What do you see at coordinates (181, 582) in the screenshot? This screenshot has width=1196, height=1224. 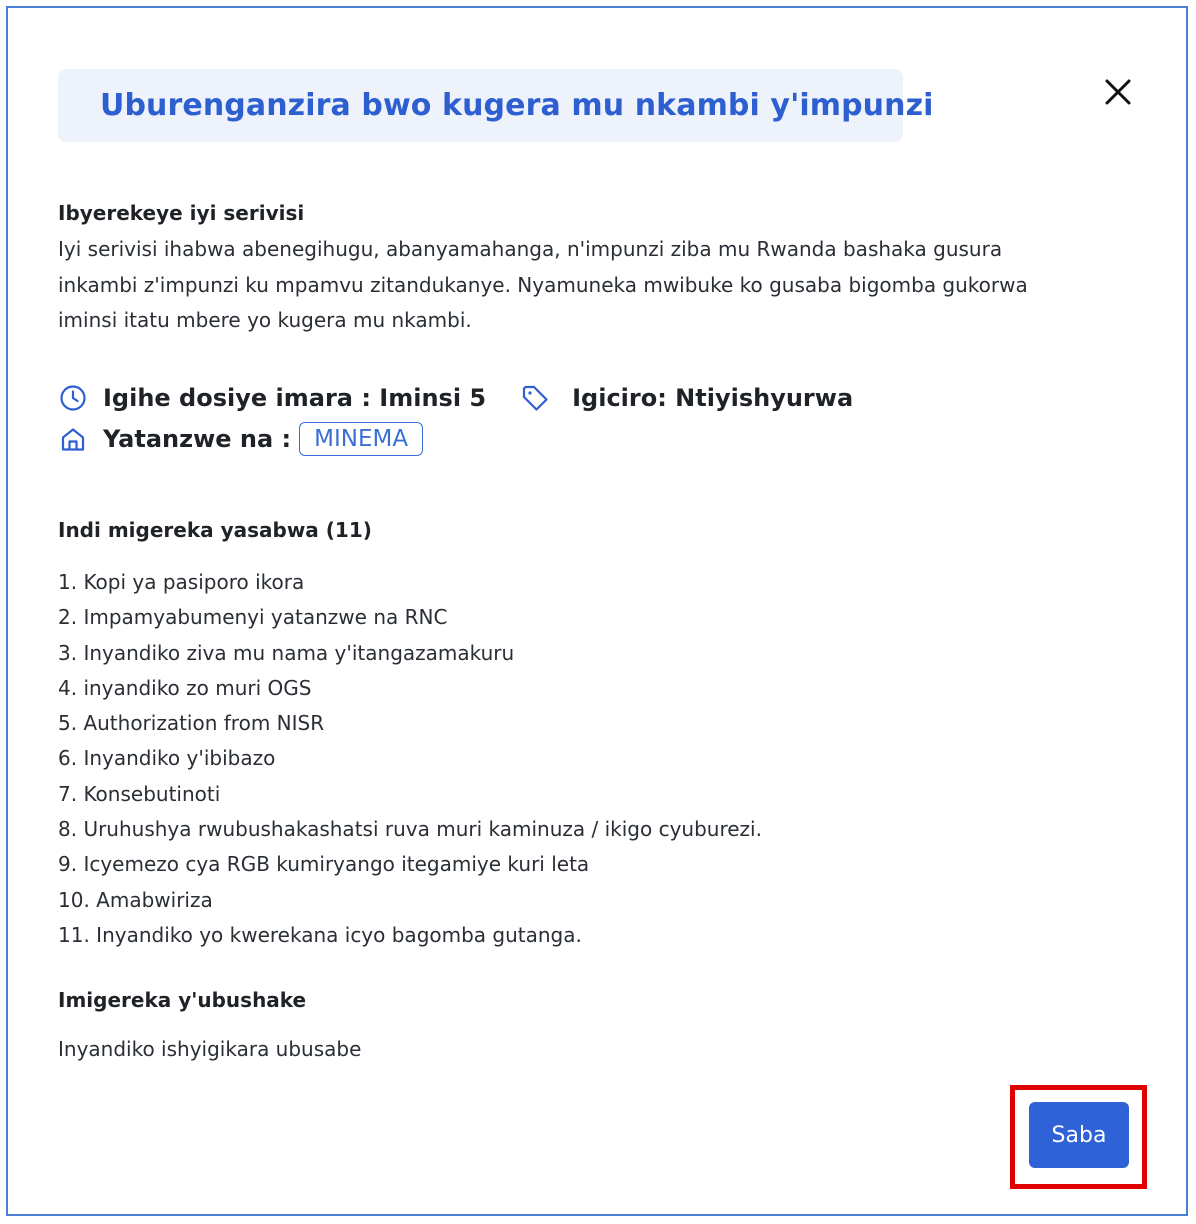 I see `list-item: 1. Kopi ya pasiporo ikora` at bounding box center [181, 582].